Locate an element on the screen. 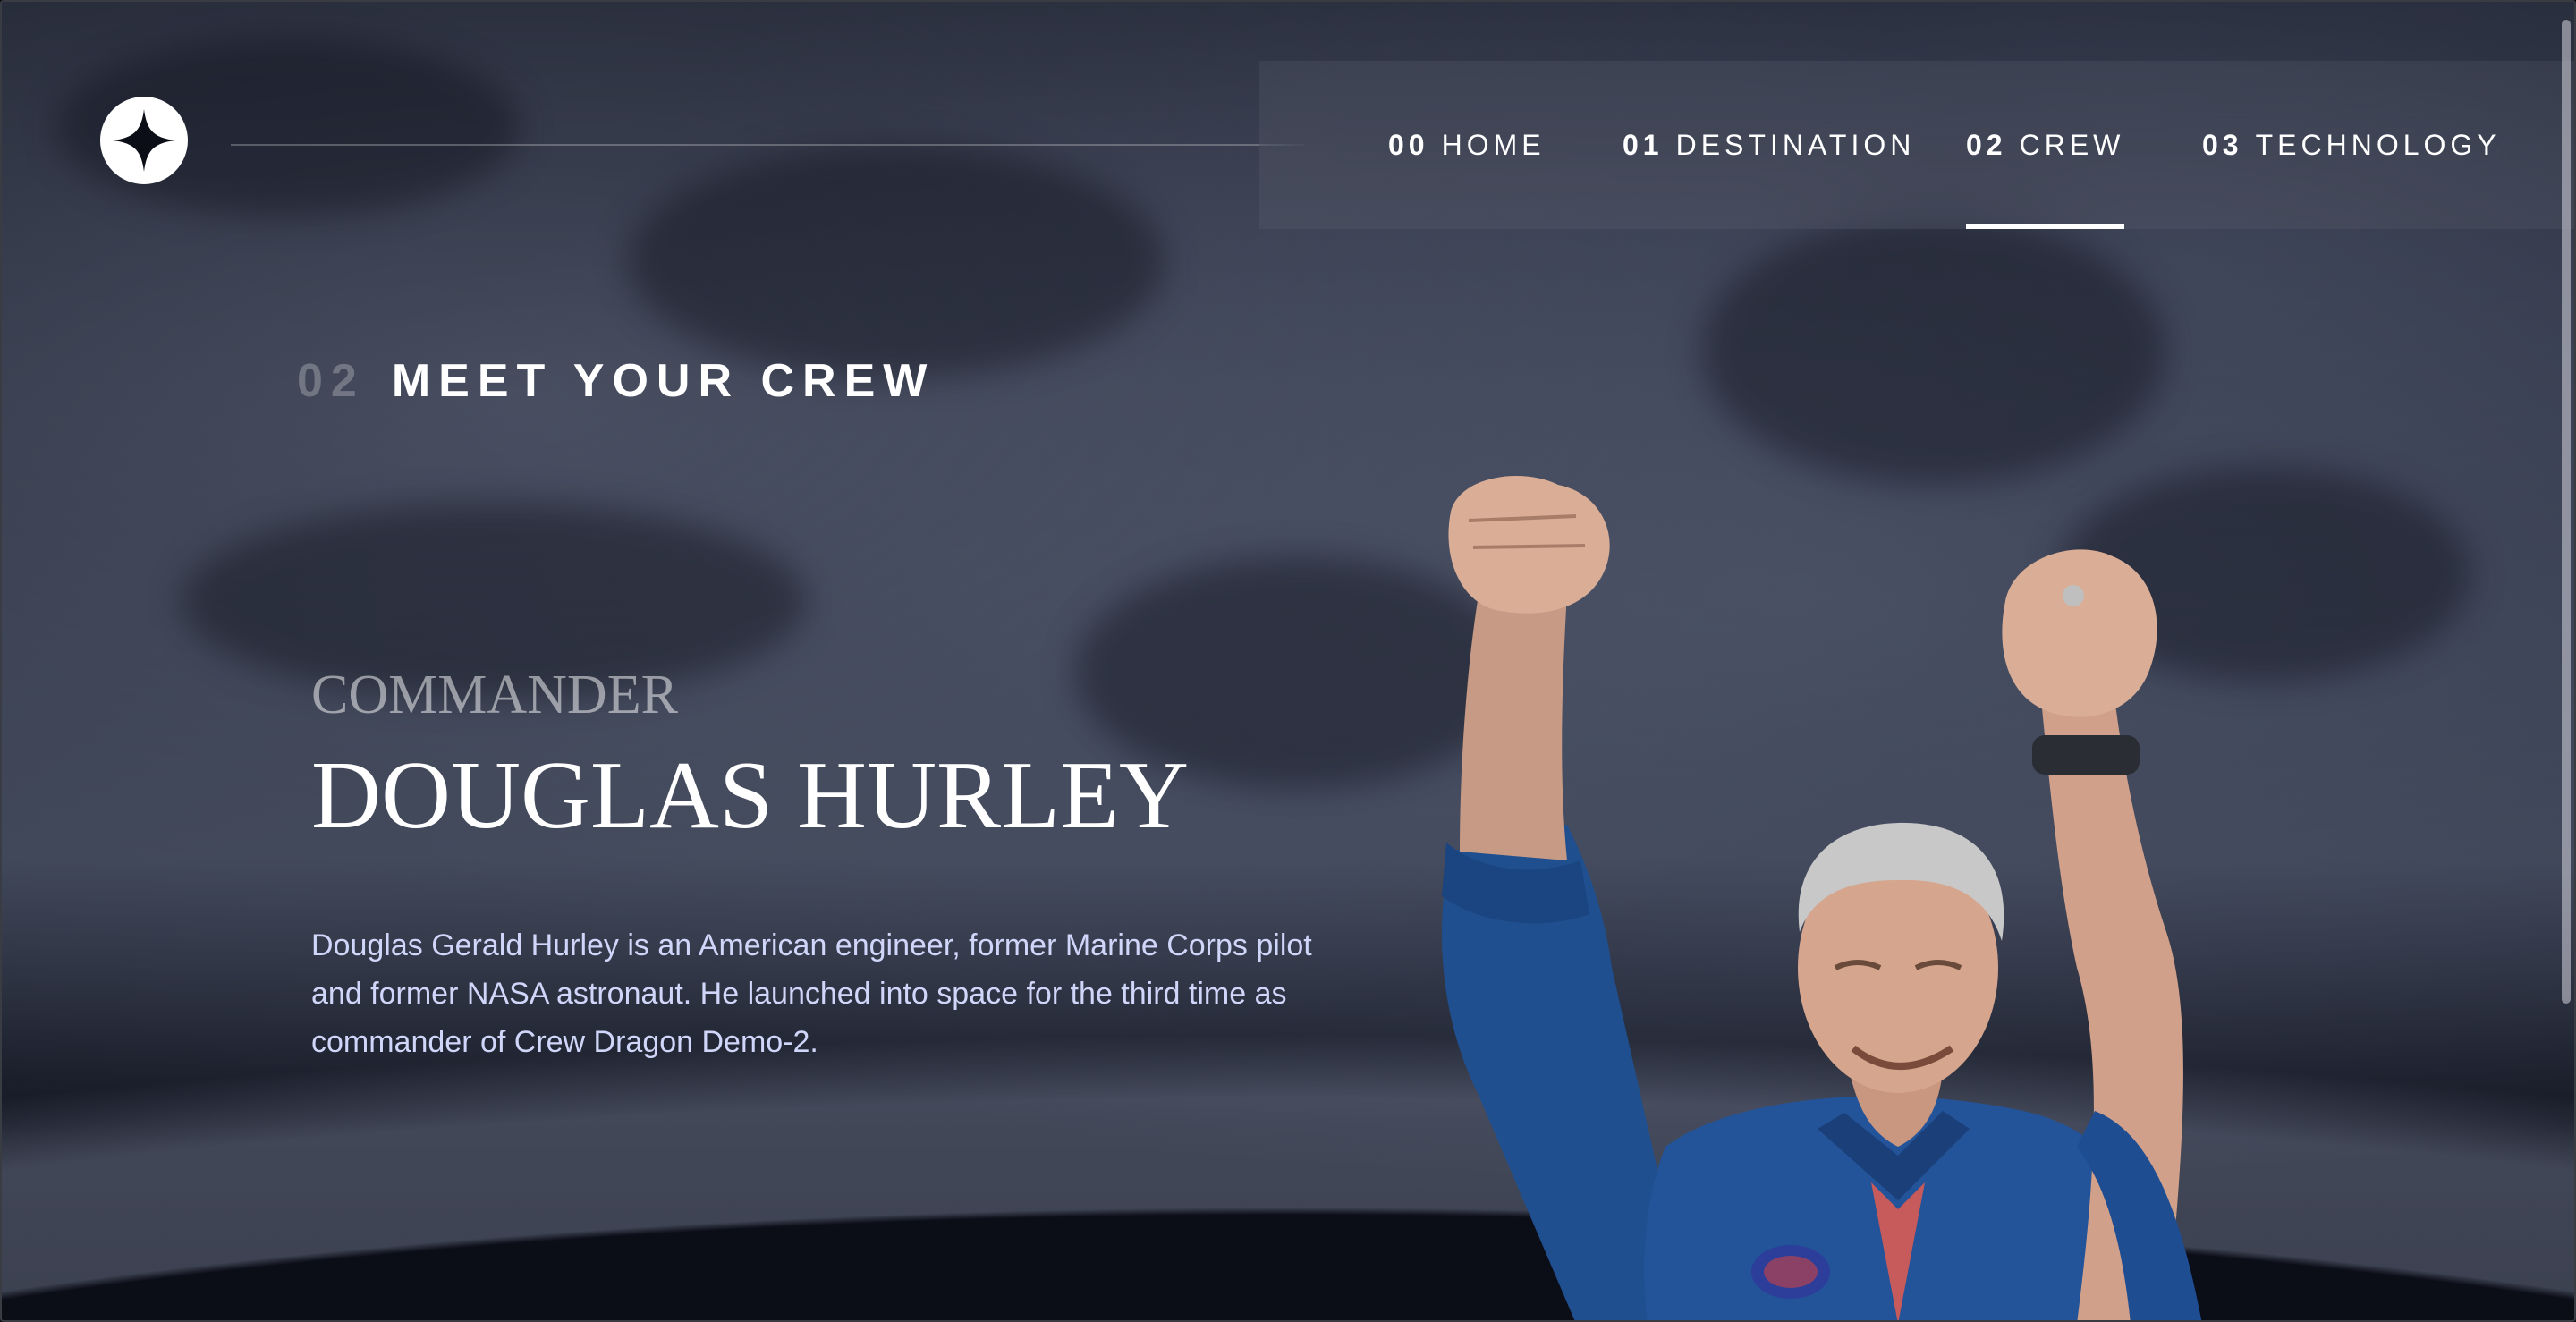 The height and width of the screenshot is (1322, 2576). site-header: 00 HOME 01 DESTINATION 02 CREW 03 TECHNOLOGY is located at coordinates (1288, 145).